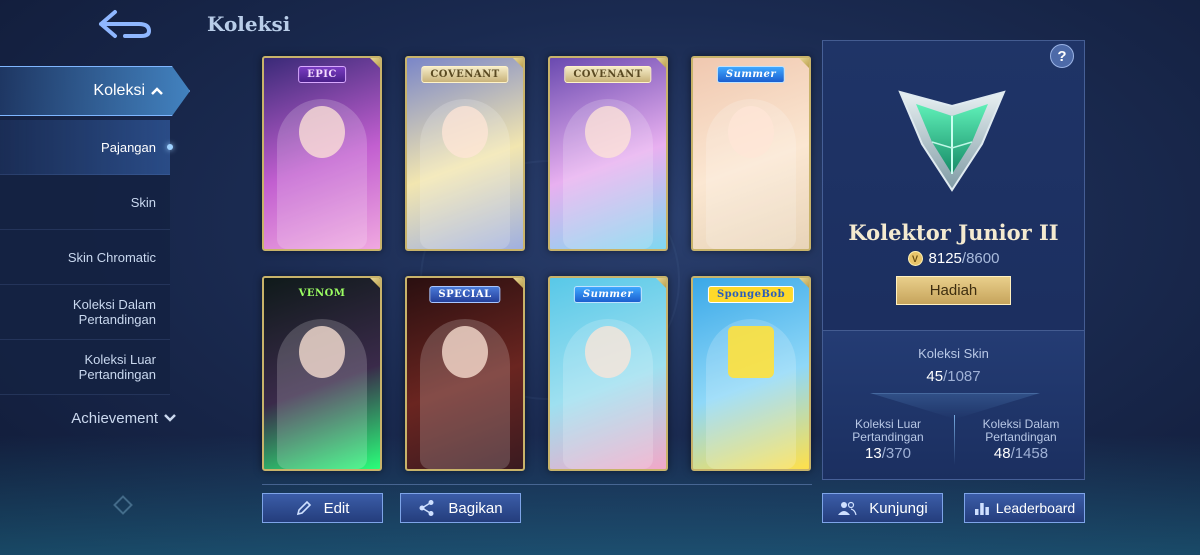  What do you see at coordinates (1029, 453) in the screenshot?
I see `inside-match-total: /1458` at bounding box center [1029, 453].